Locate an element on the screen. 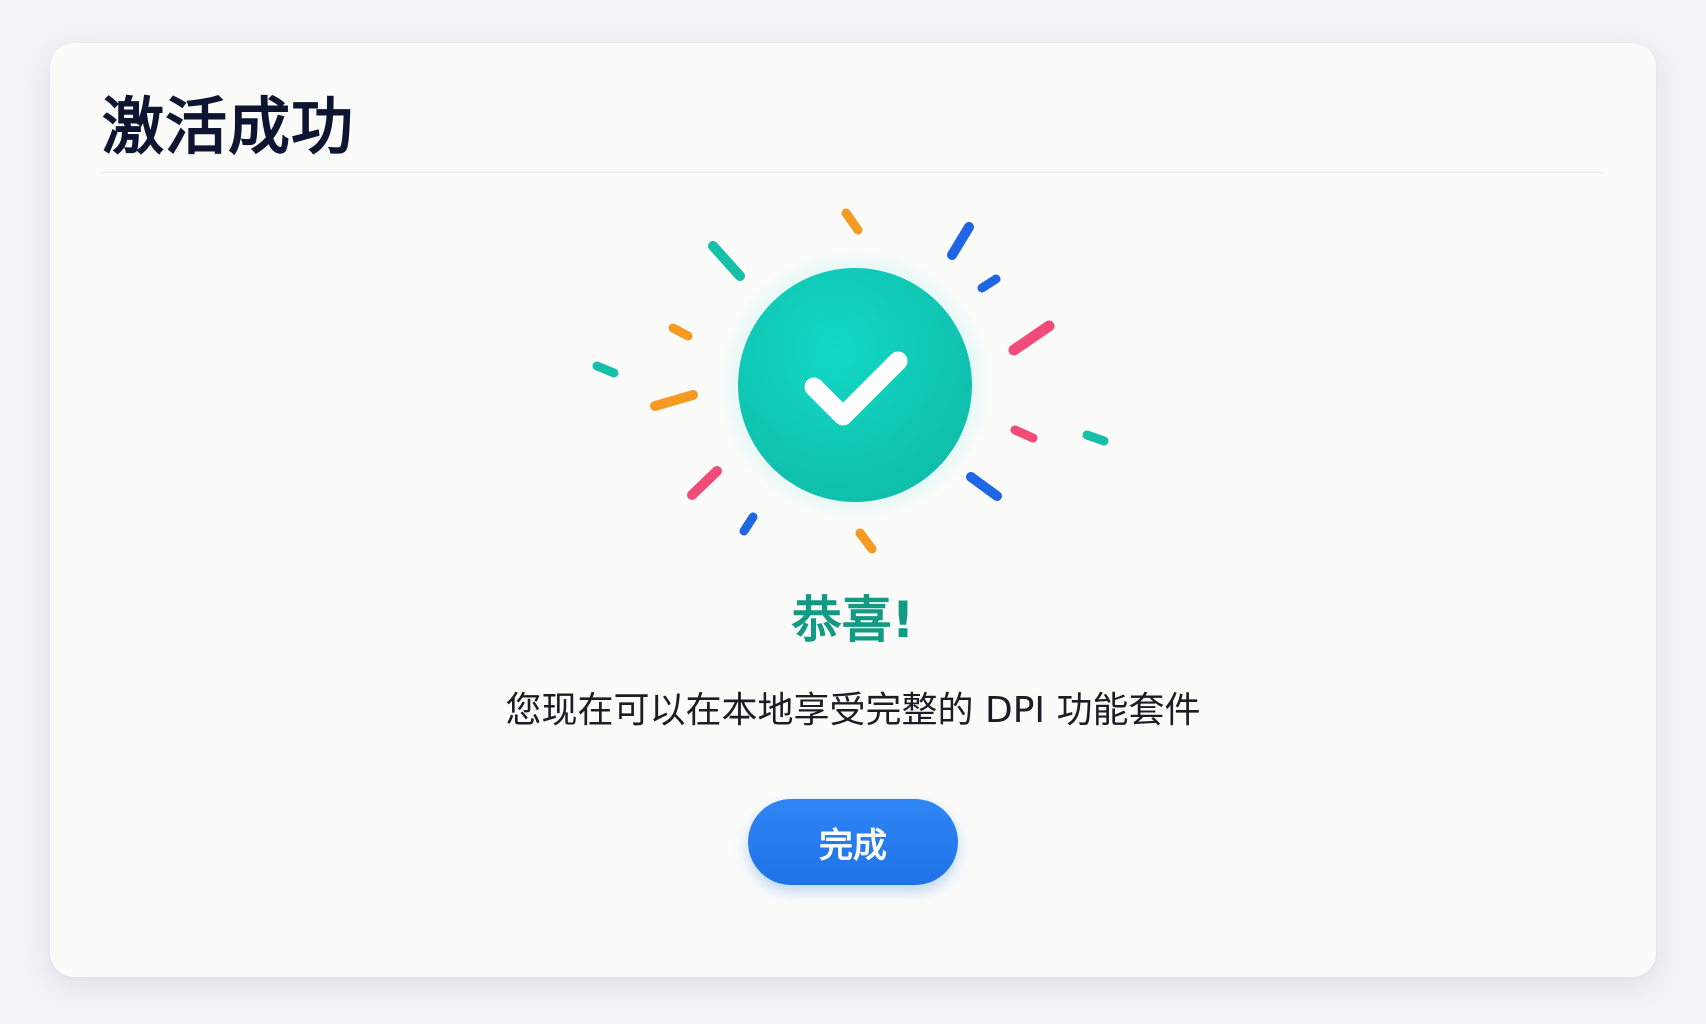  success-celebration-graphic is located at coordinates (850, 381).